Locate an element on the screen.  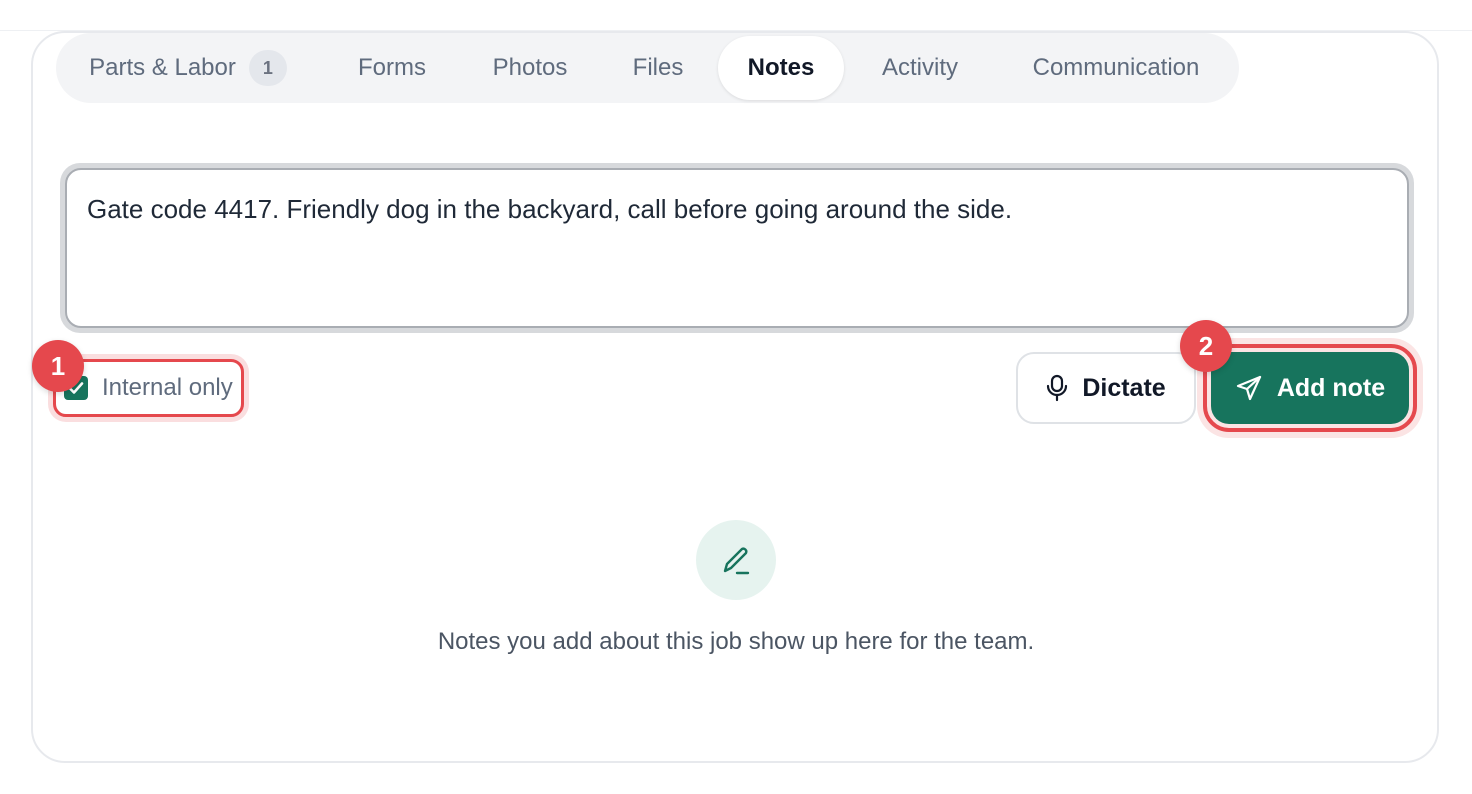
step-marker-1: 1 is located at coordinates (58, 366).